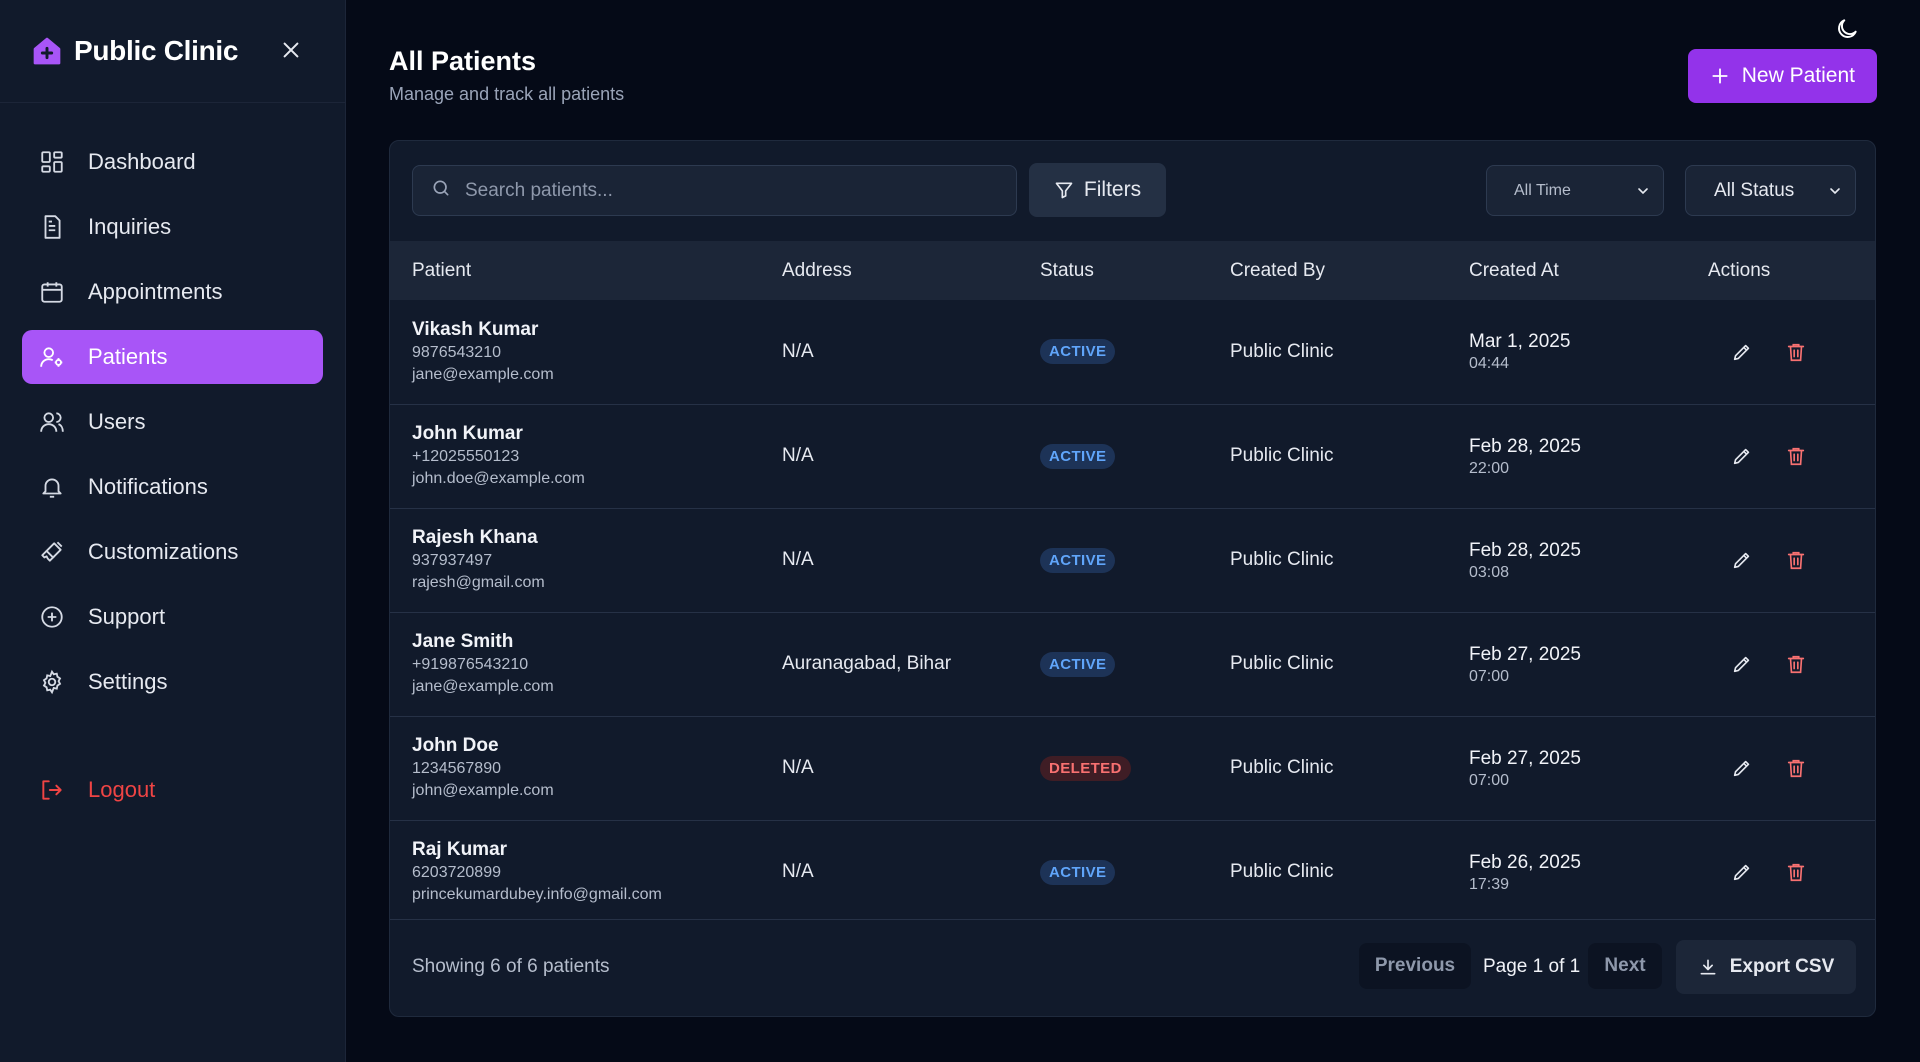 The image size is (1920, 1062). Describe the element at coordinates (498, 478) in the screenshot. I see `patient-email: john.doe@example.com` at that location.